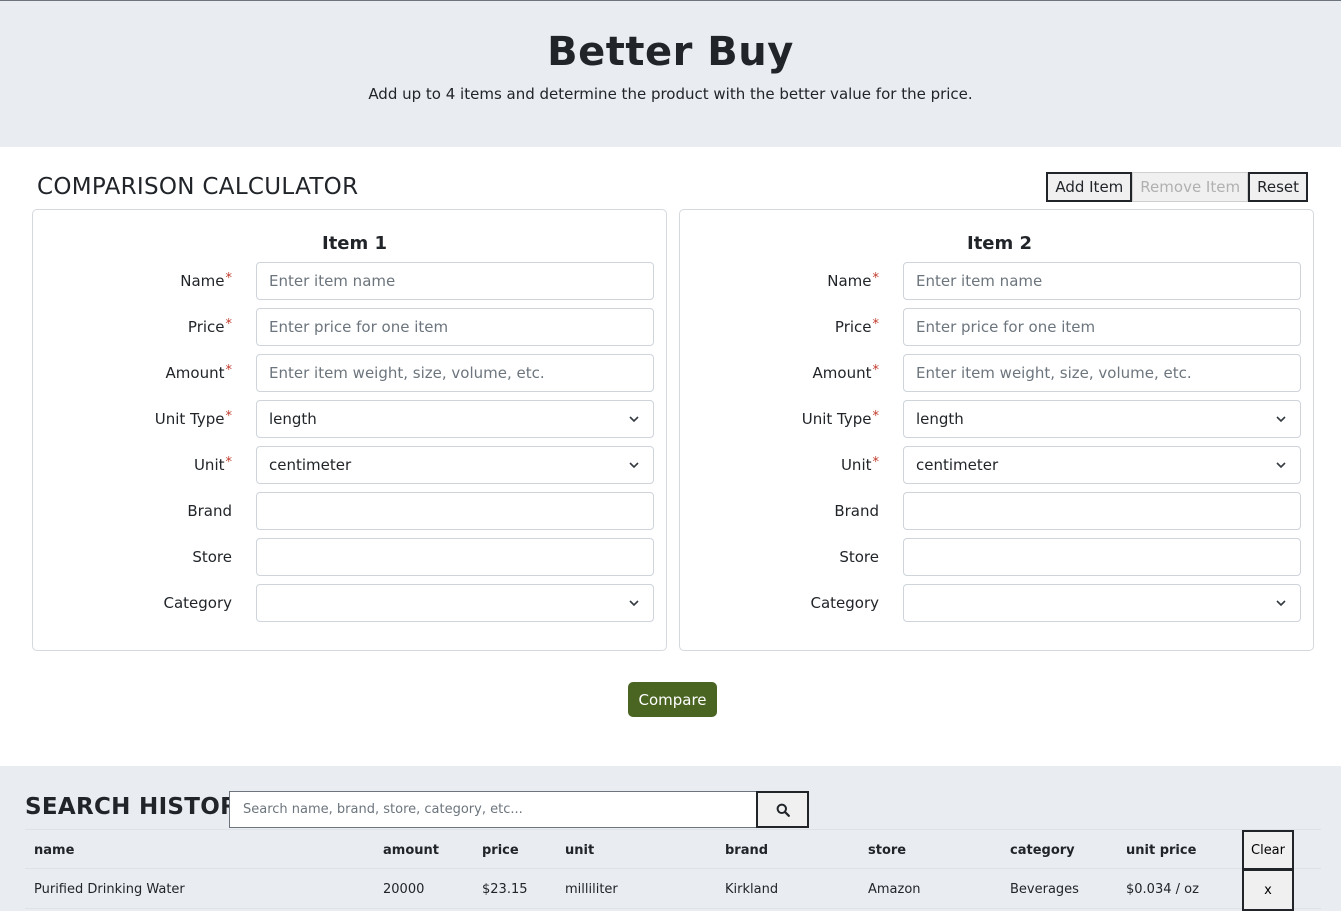 This screenshot has height=911, width=1341. I want to click on history-search-button, so click(782, 809).